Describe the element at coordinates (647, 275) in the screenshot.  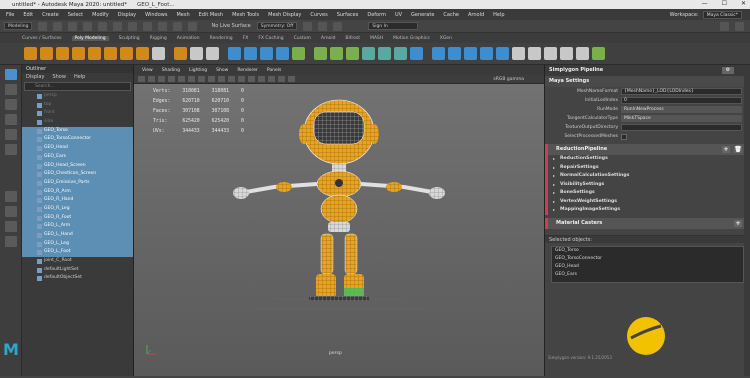
I see `selected-object-item: GEO_Ears` at that location.